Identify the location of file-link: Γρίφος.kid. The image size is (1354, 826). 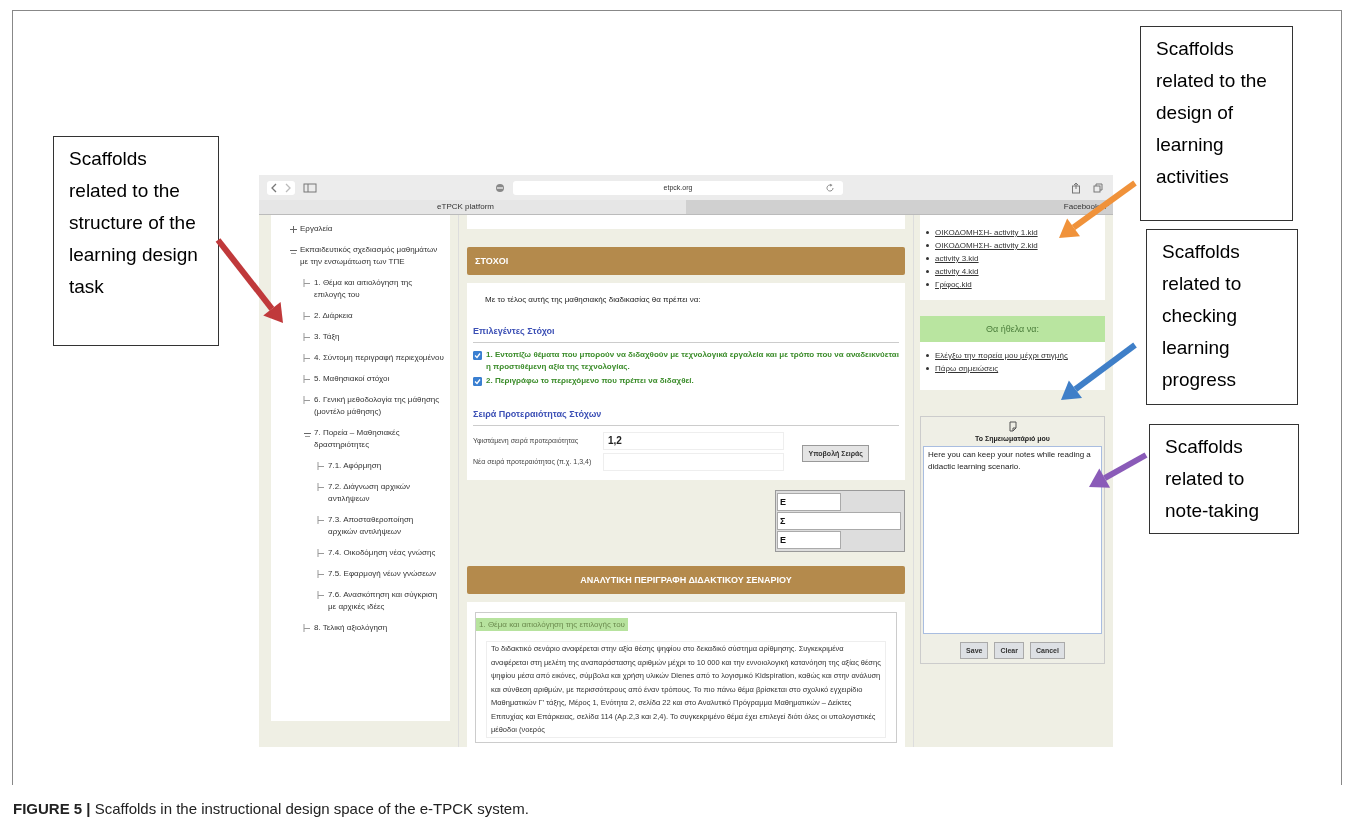
(953, 284).